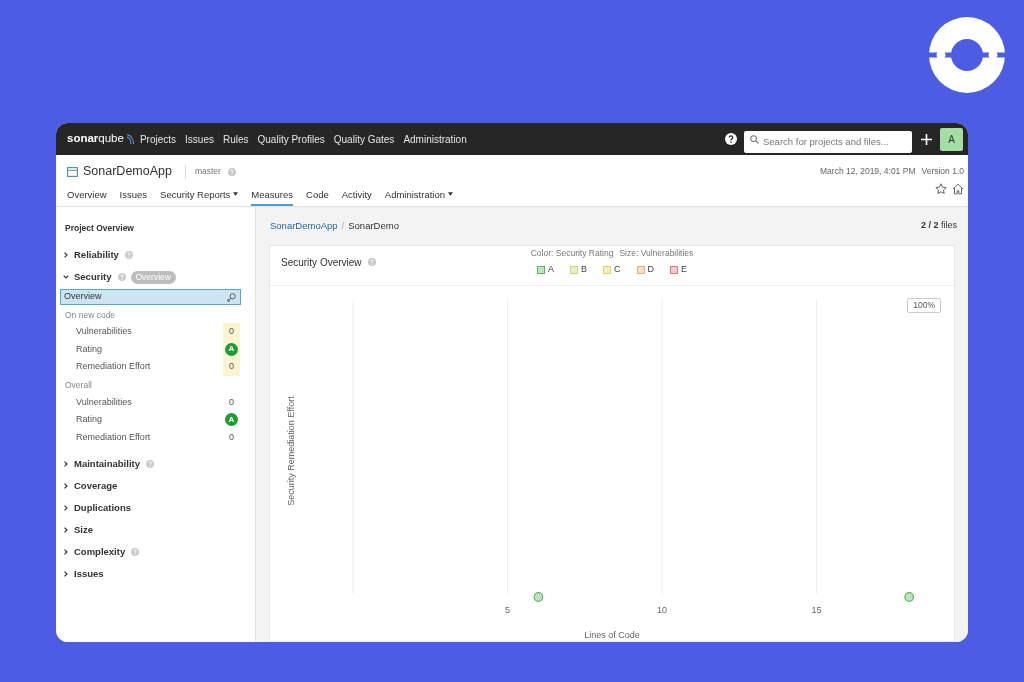 The image size is (1024, 682). What do you see at coordinates (101, 464) in the screenshot?
I see `category-toggle: Maintainability` at bounding box center [101, 464].